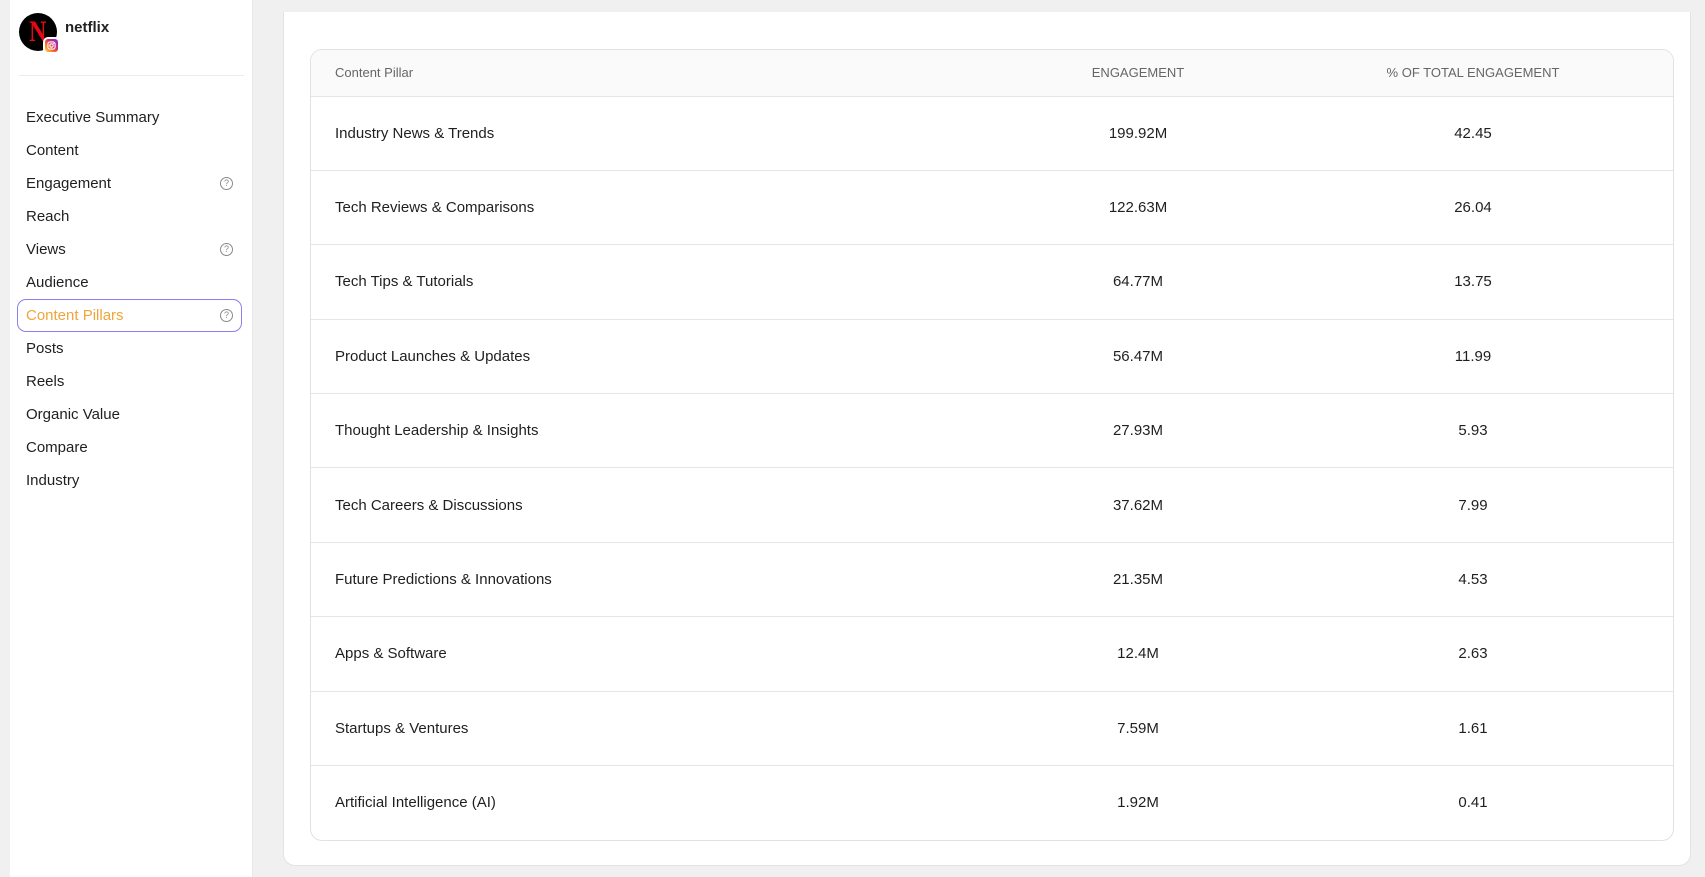  Describe the element at coordinates (129, 480) in the screenshot. I see `sidebar-item-industry: Industry` at that location.